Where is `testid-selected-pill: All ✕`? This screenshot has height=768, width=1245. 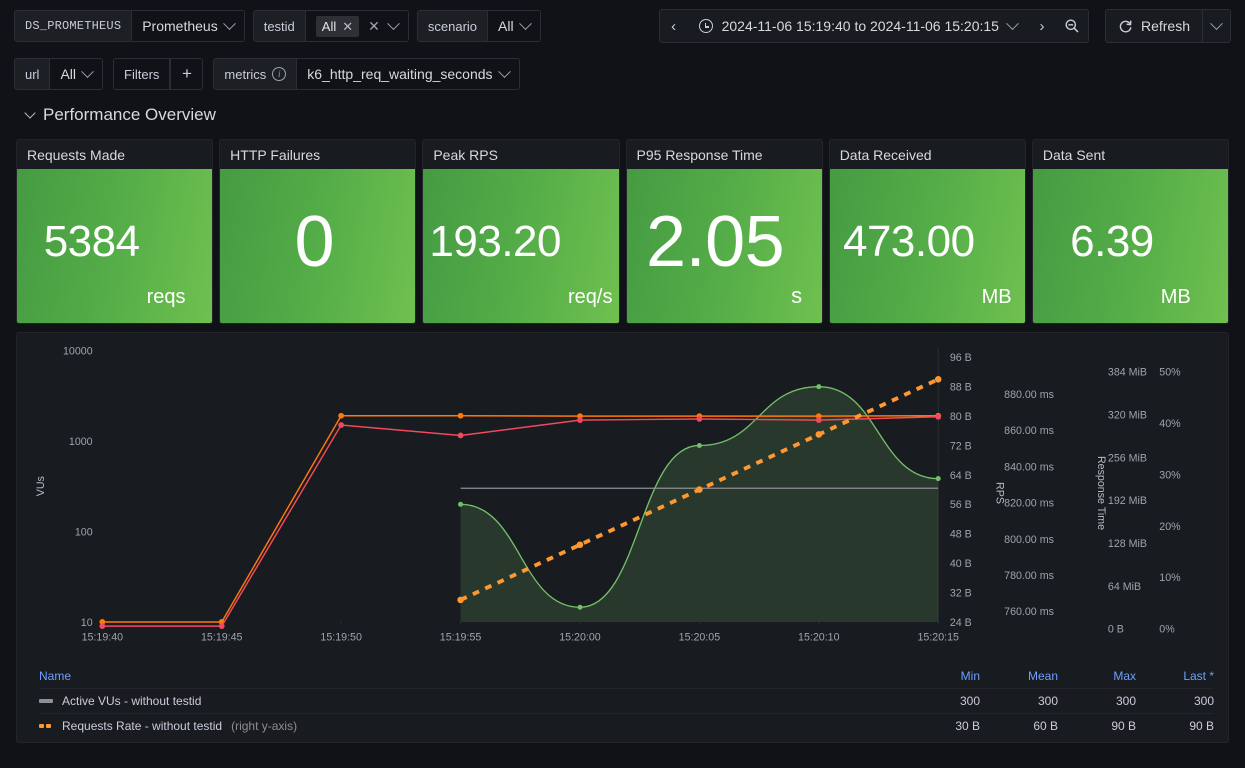 testid-selected-pill: All ✕ is located at coordinates (337, 26).